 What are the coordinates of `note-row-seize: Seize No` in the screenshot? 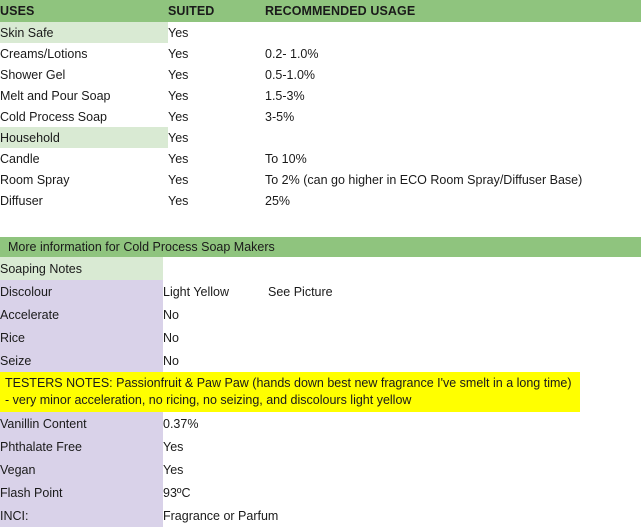 It's located at (320, 360).